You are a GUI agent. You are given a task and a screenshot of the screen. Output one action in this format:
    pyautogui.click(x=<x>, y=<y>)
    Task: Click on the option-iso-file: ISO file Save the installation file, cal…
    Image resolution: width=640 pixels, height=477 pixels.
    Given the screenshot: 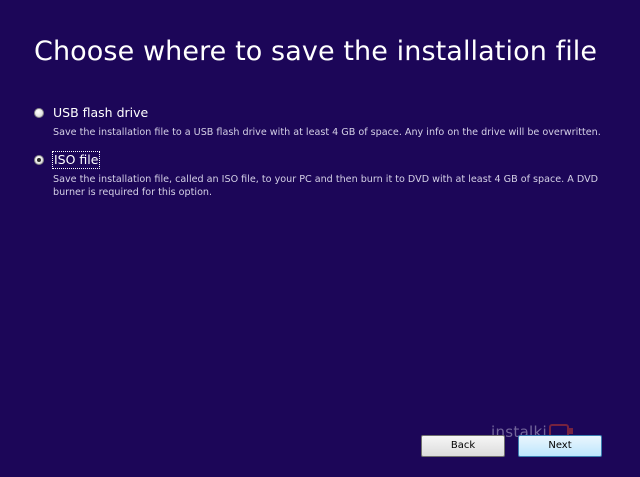 What is the action you would take?
    pyautogui.click(x=324, y=175)
    